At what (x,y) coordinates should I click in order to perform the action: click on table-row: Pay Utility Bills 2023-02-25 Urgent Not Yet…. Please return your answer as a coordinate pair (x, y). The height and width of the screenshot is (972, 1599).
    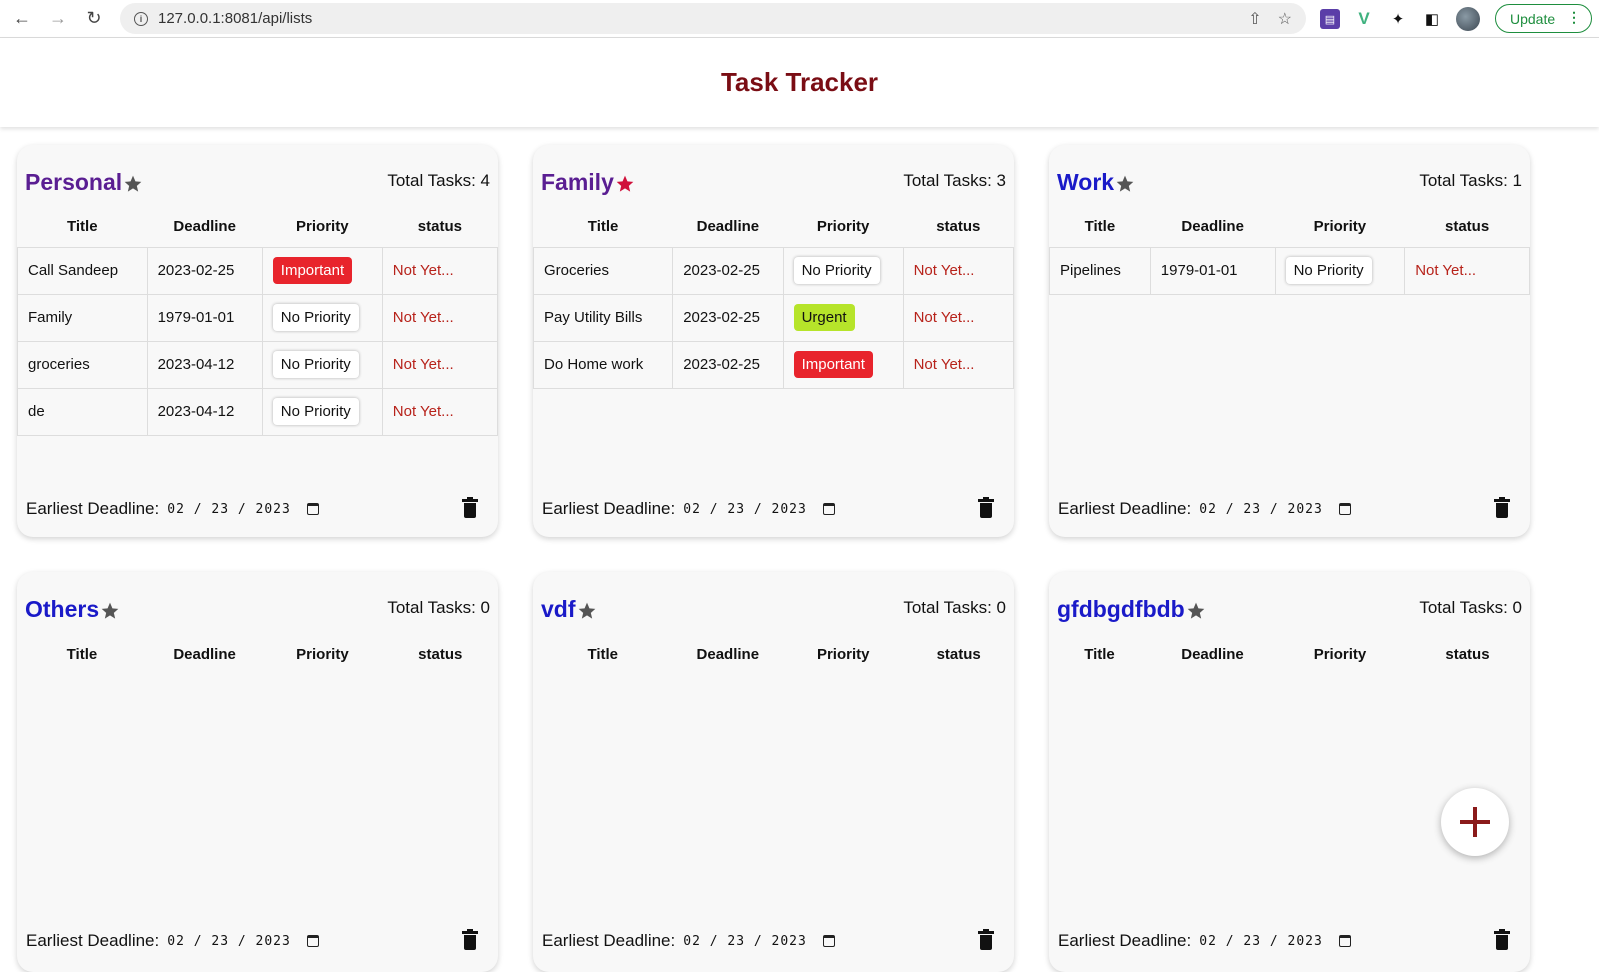
    Looking at the image, I should click on (773, 317).